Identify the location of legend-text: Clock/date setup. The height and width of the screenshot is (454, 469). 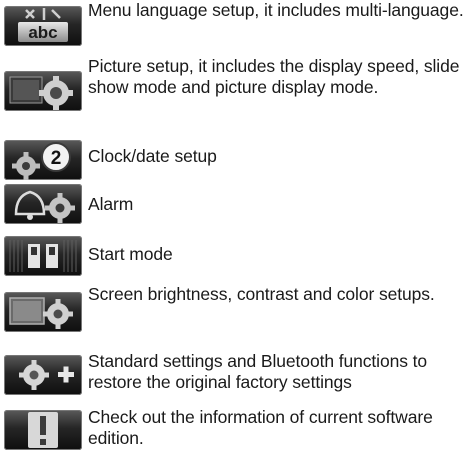
(152, 156).